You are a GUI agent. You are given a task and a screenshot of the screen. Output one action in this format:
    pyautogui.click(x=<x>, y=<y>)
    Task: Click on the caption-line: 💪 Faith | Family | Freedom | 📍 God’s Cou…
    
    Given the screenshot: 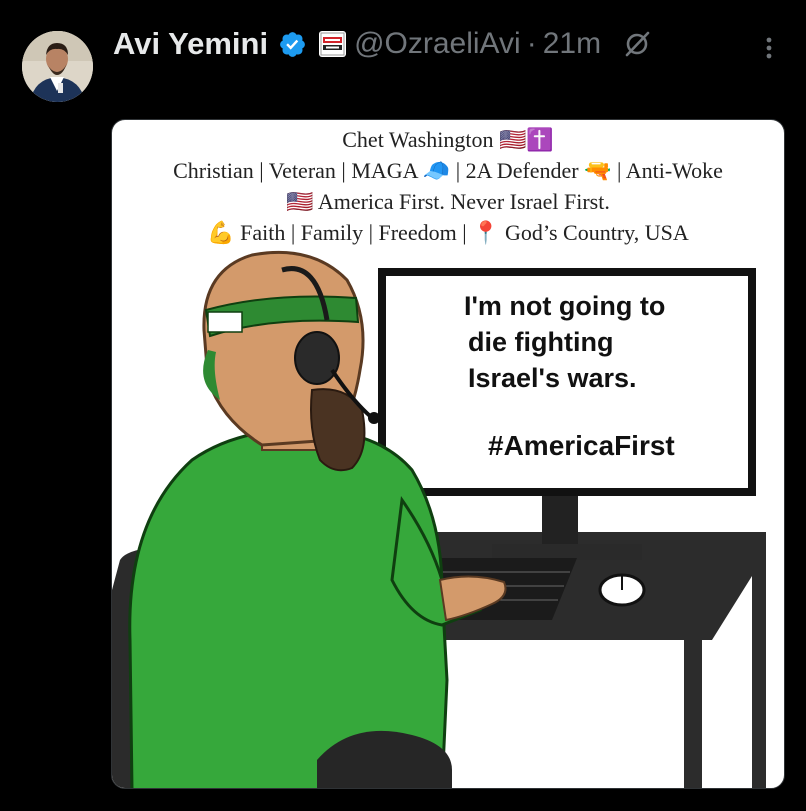 What is the action you would take?
    pyautogui.click(x=448, y=232)
    